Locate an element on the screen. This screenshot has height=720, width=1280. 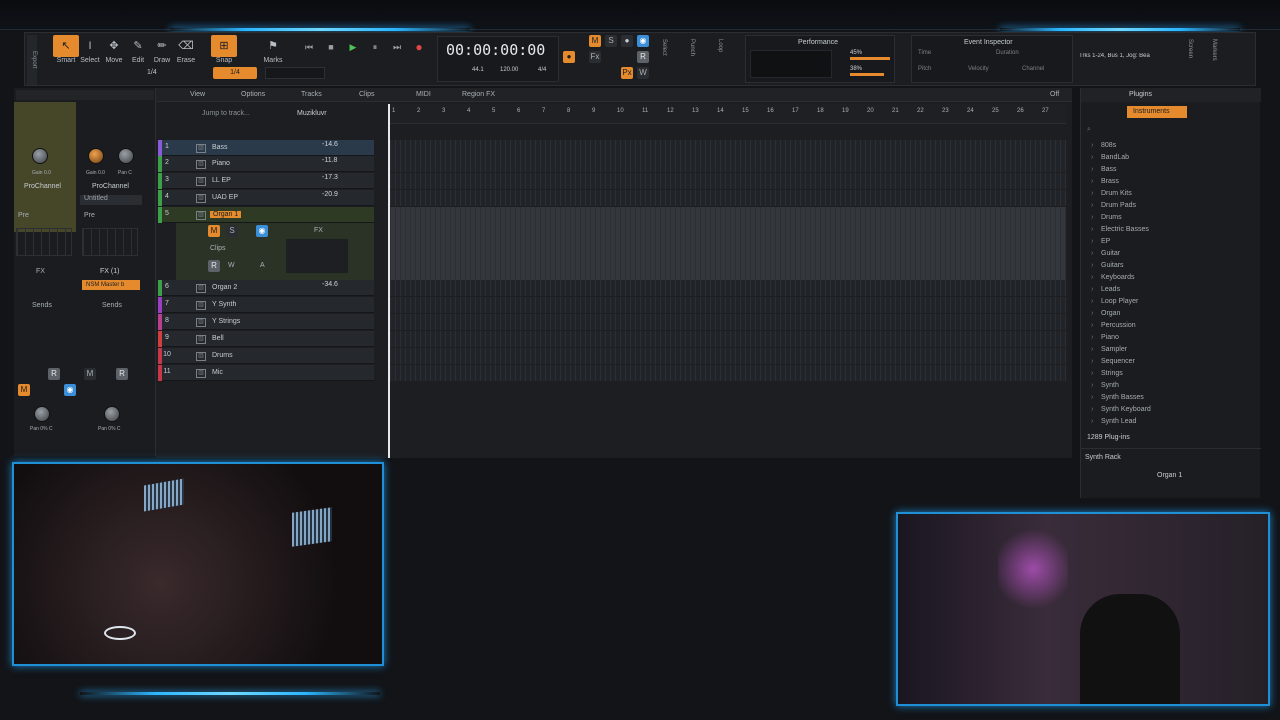
fx-plugin-slot: NSM Master b is located at coordinates (111, 285).